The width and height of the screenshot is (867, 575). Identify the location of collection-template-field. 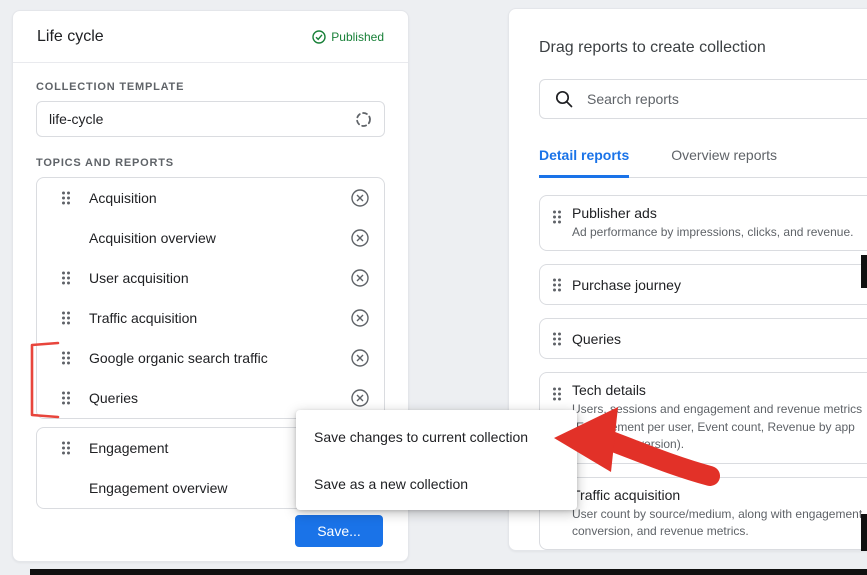
(210, 119).